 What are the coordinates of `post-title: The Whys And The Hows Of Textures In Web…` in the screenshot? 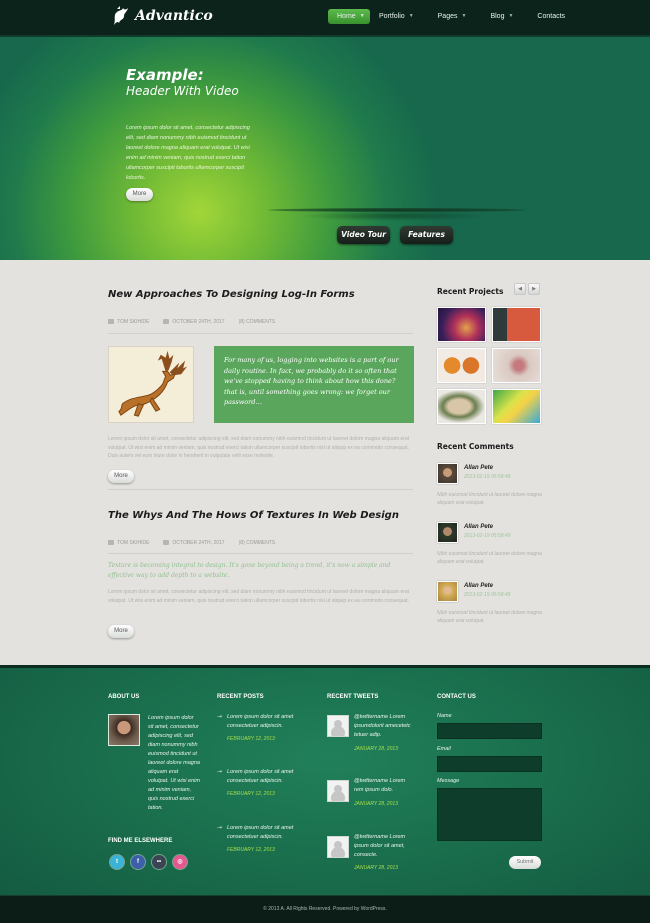 It's located at (253, 515).